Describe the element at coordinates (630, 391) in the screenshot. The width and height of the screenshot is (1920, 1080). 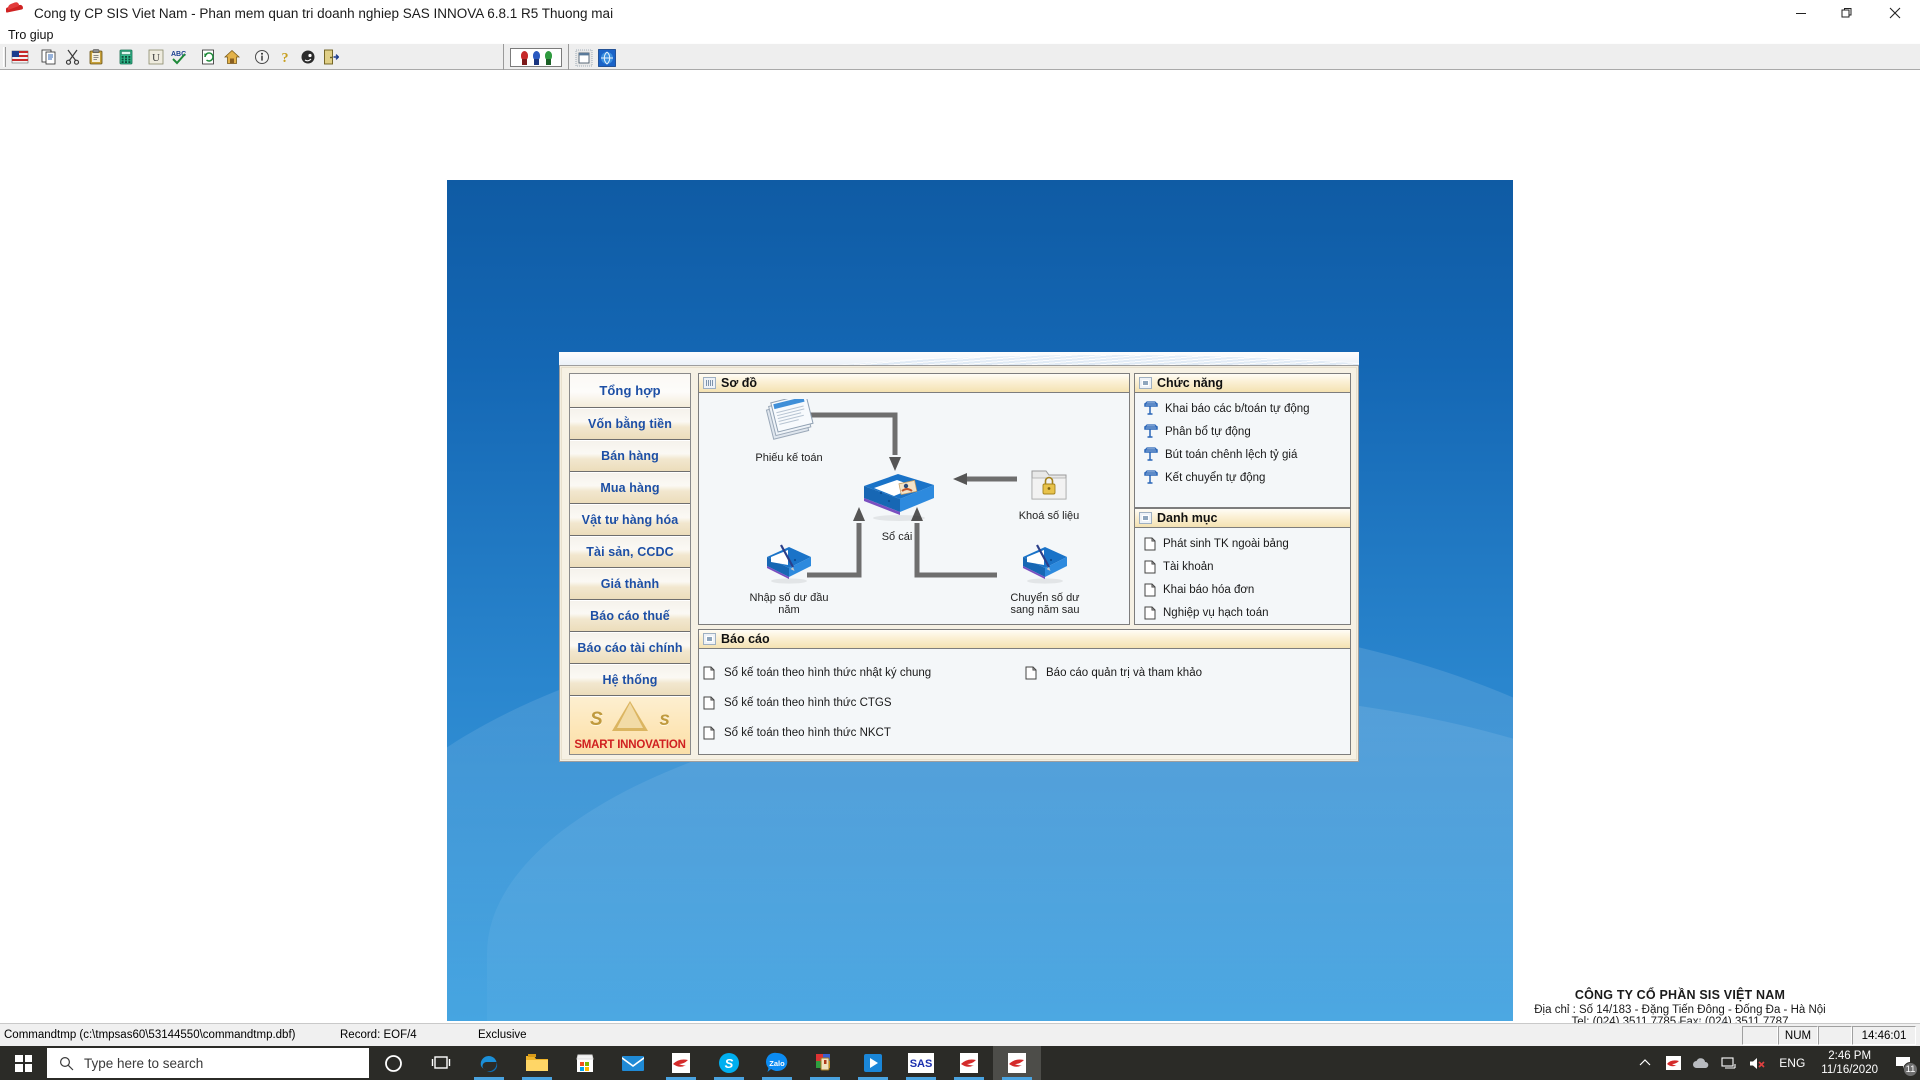
I see `sidebar-item-tong-hop: Tổng hợp` at that location.